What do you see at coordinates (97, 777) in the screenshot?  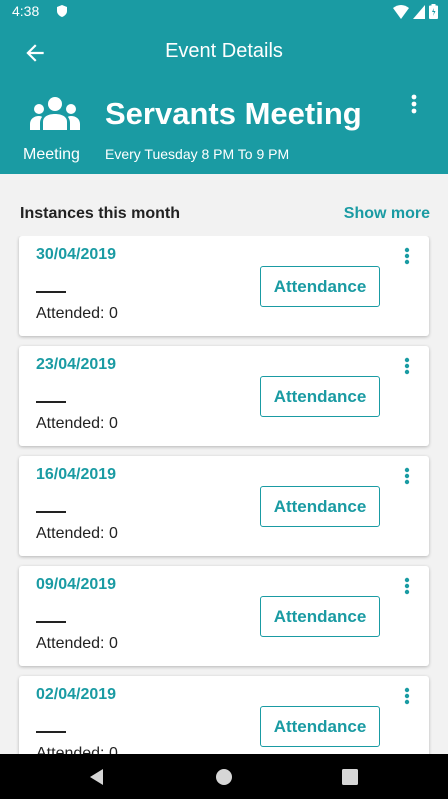 I see `nav-back-icon` at bounding box center [97, 777].